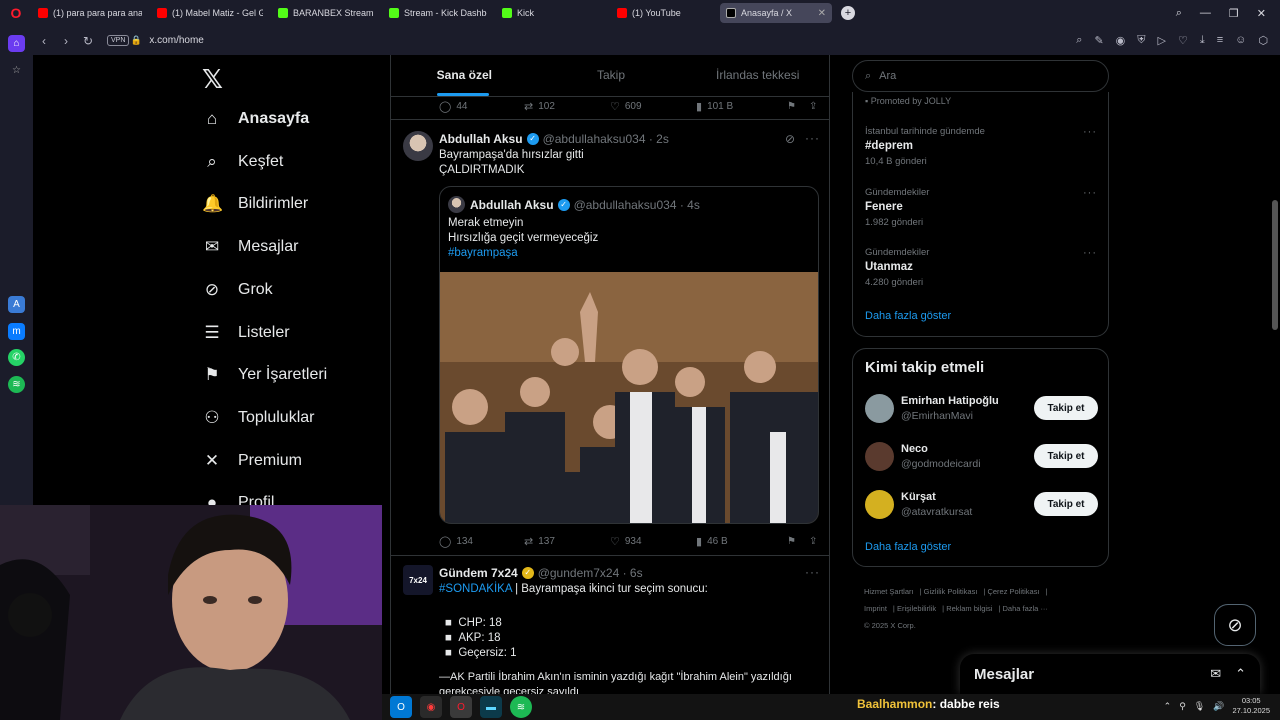 Image resolution: width=1280 pixels, height=720 pixels. What do you see at coordinates (950, 401) in the screenshot?
I see `suggestion-name: Emirhan Hatipoğlu` at bounding box center [950, 401].